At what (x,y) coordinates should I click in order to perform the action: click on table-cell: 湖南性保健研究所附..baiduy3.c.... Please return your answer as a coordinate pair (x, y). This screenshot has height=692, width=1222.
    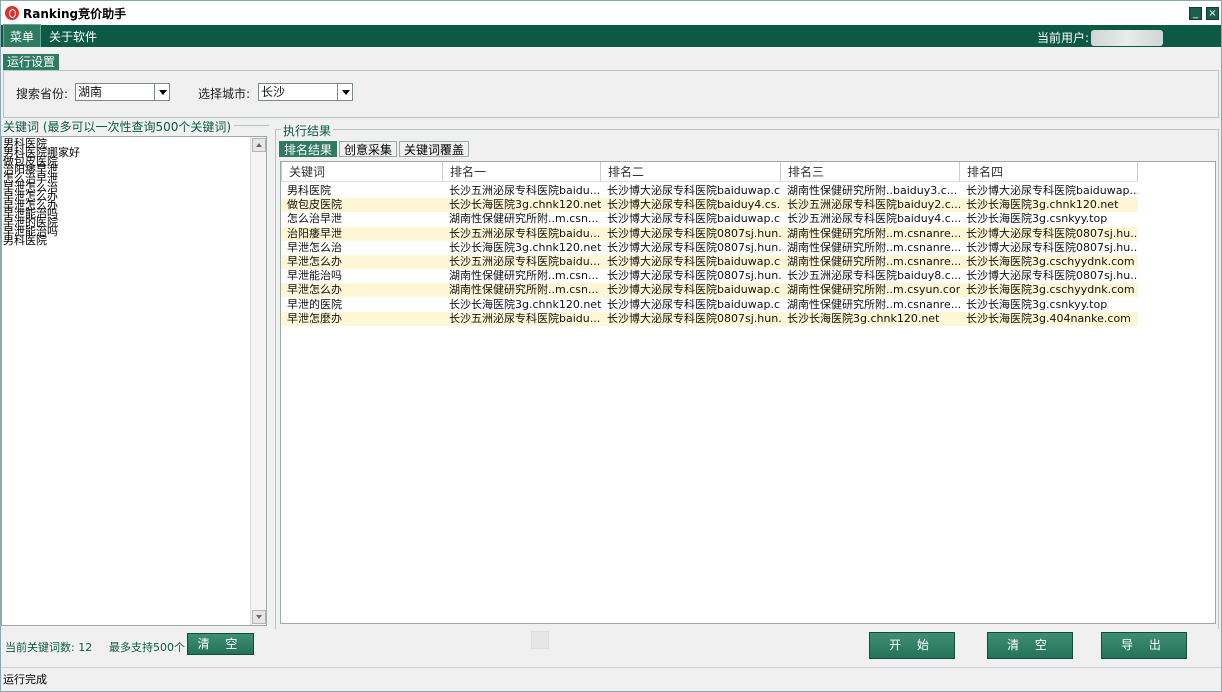
    Looking at the image, I should click on (872, 190).